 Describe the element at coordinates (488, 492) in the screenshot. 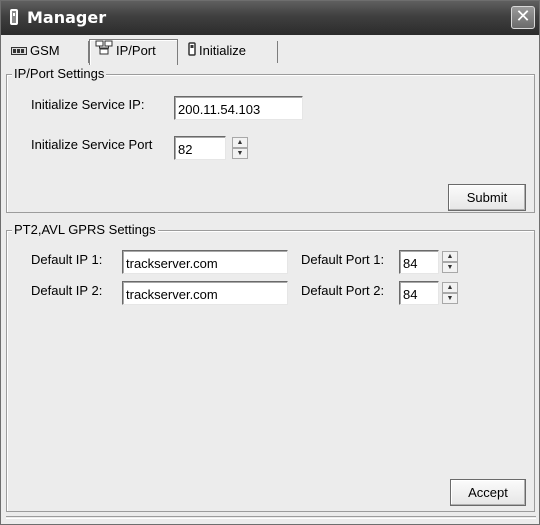

I see `accept-button: Accept` at that location.